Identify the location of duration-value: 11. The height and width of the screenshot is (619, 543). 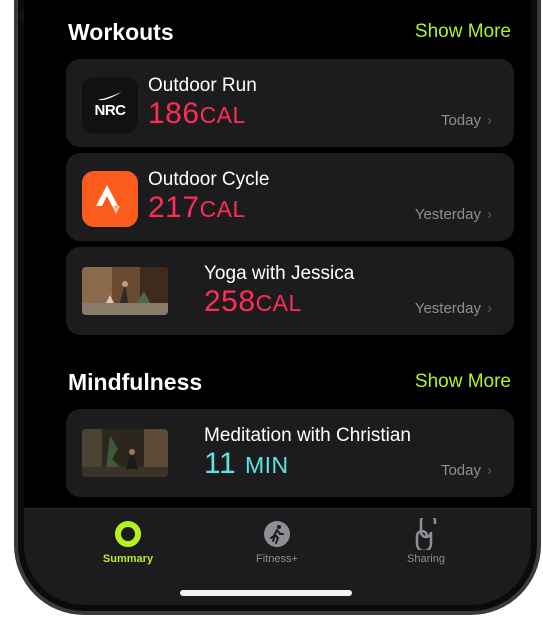
(220, 463).